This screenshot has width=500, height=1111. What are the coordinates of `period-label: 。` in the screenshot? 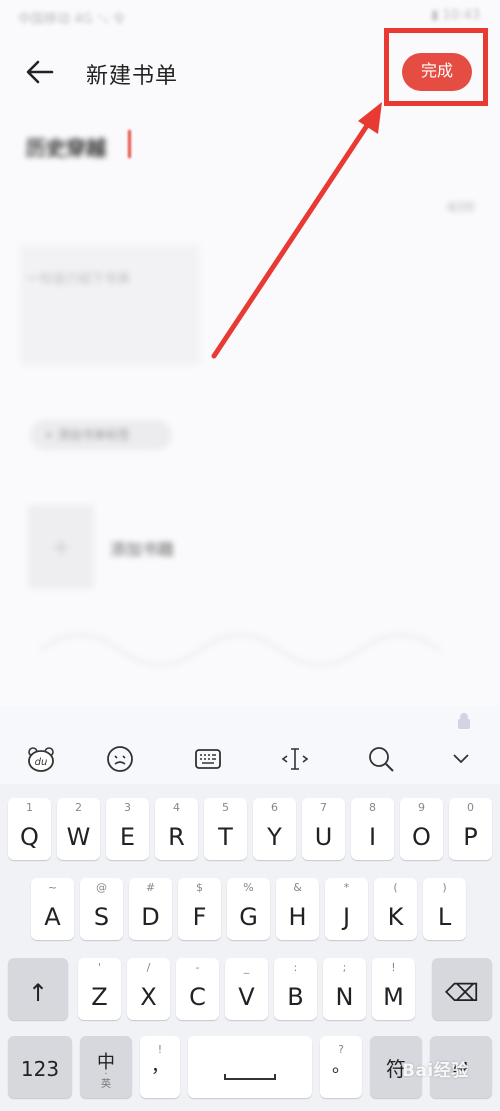 It's located at (341, 1066).